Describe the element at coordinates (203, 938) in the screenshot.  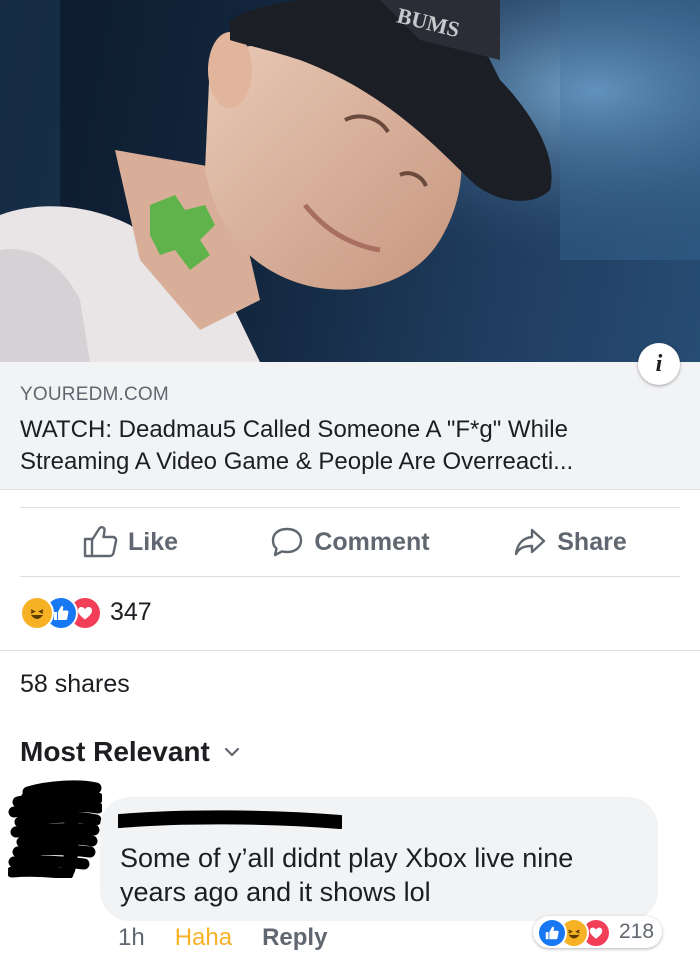
I see `comment-reaction-button: Haha` at that location.